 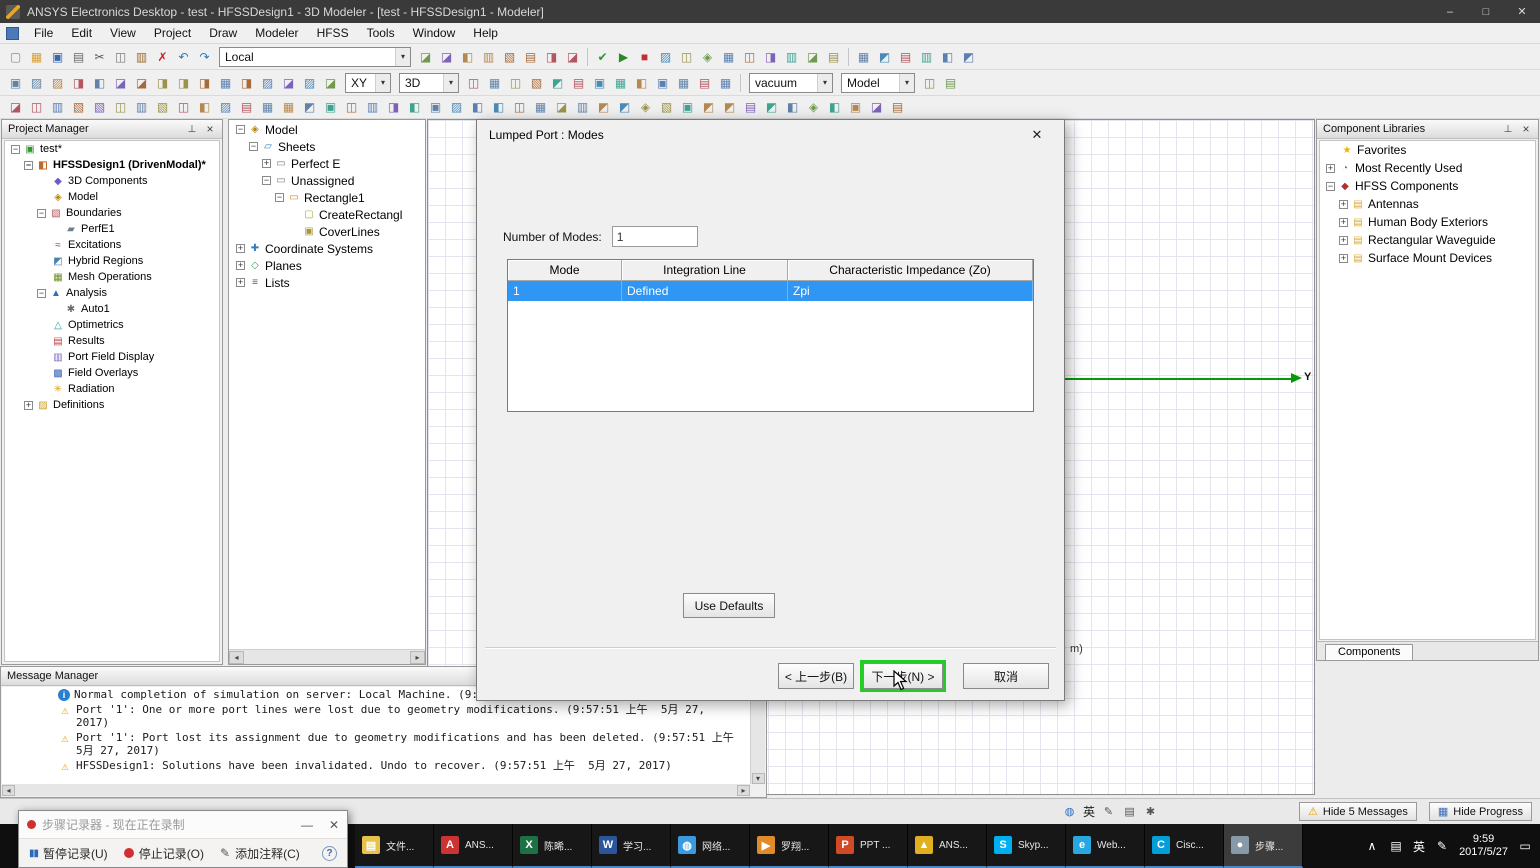 What do you see at coordinates (68, 853) in the screenshot?
I see `pause-record-button: 暂停记录(U)` at bounding box center [68, 853].